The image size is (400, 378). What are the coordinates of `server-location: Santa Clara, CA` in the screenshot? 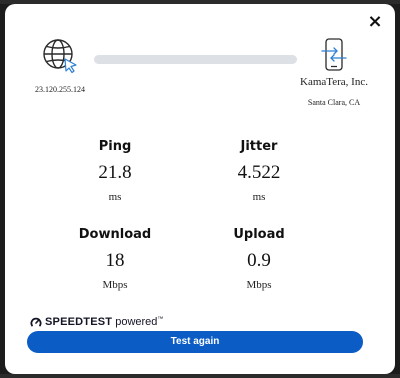 It's located at (334, 102).